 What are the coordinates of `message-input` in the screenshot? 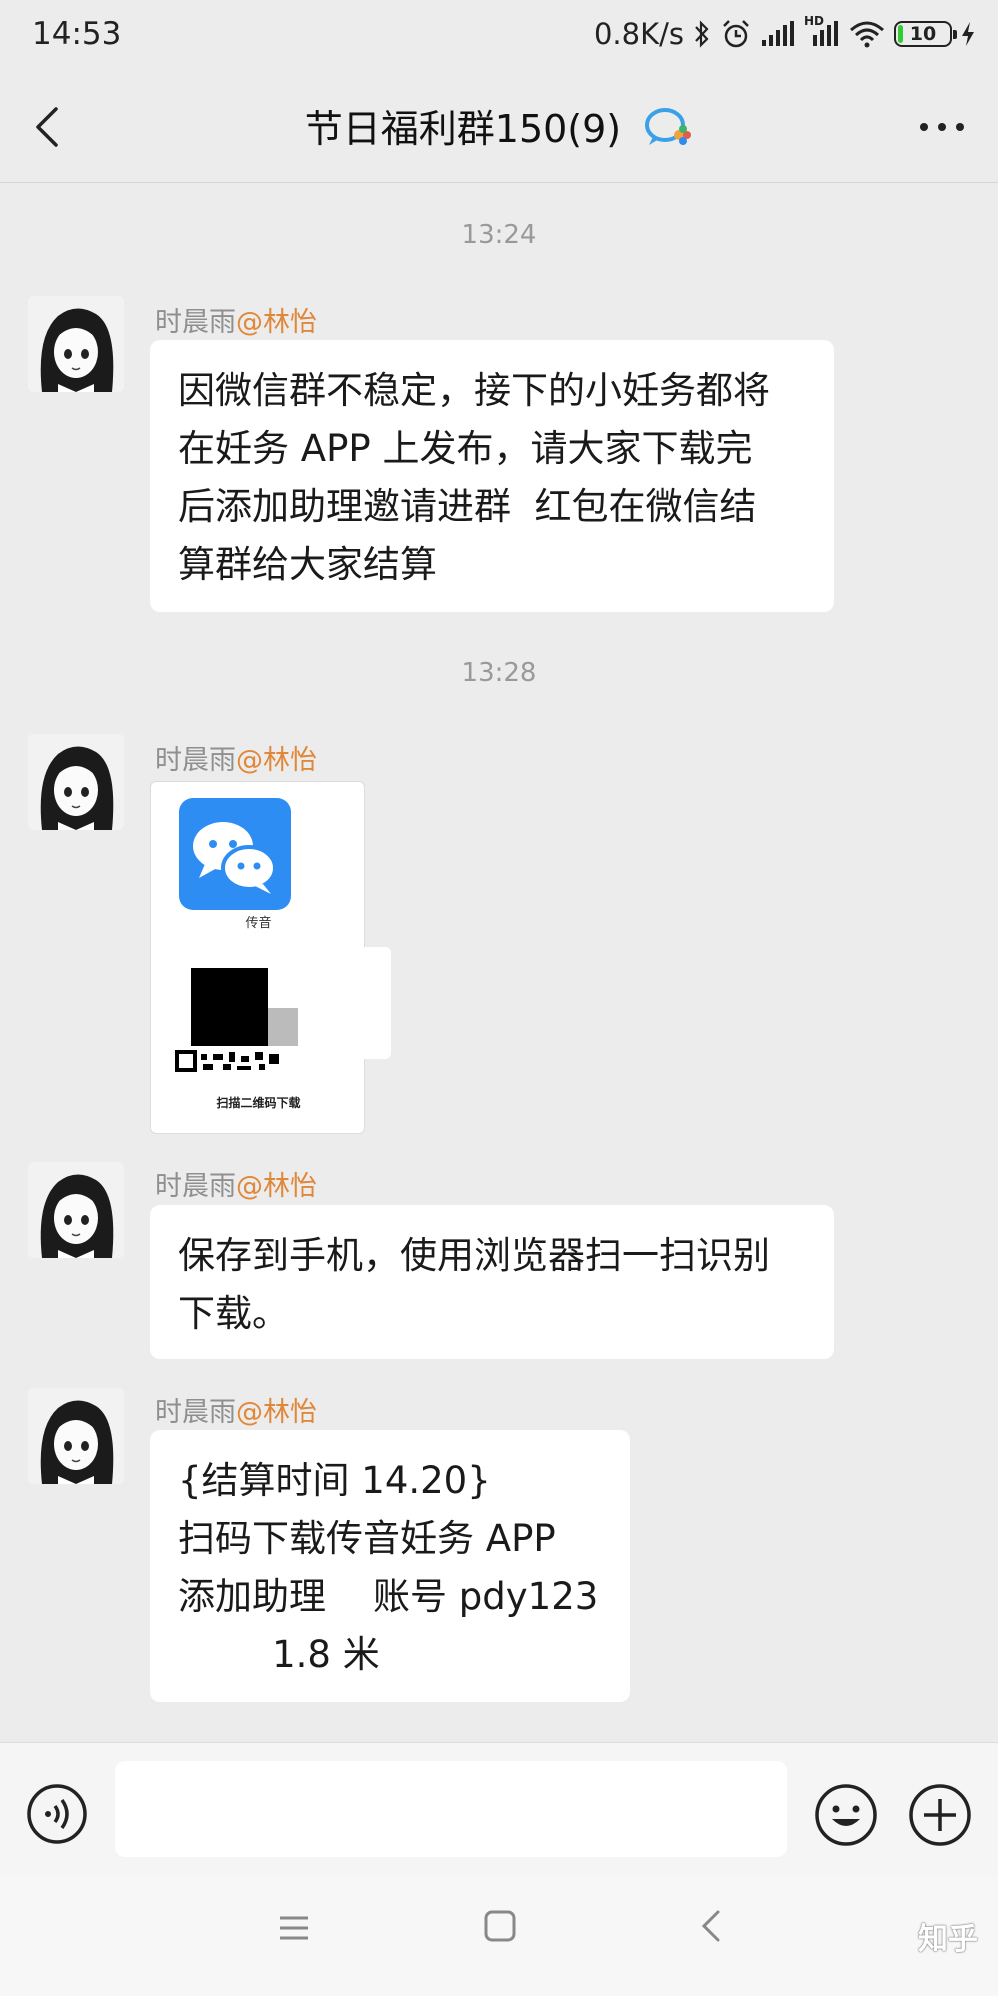 It's located at (451, 1809).